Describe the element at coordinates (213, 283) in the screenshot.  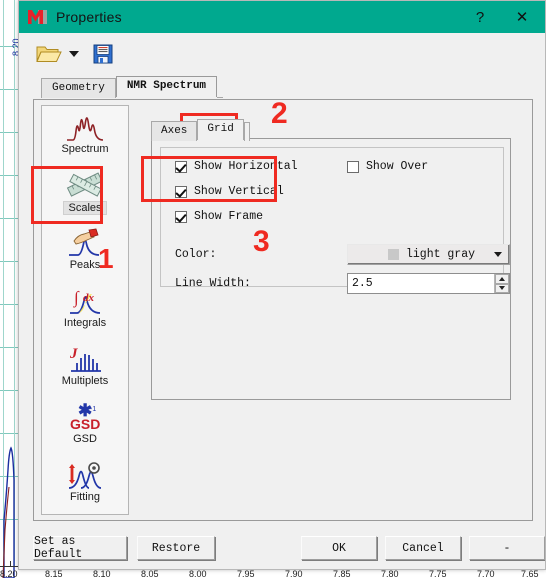
I see `line-width-label: Line Width:` at that location.